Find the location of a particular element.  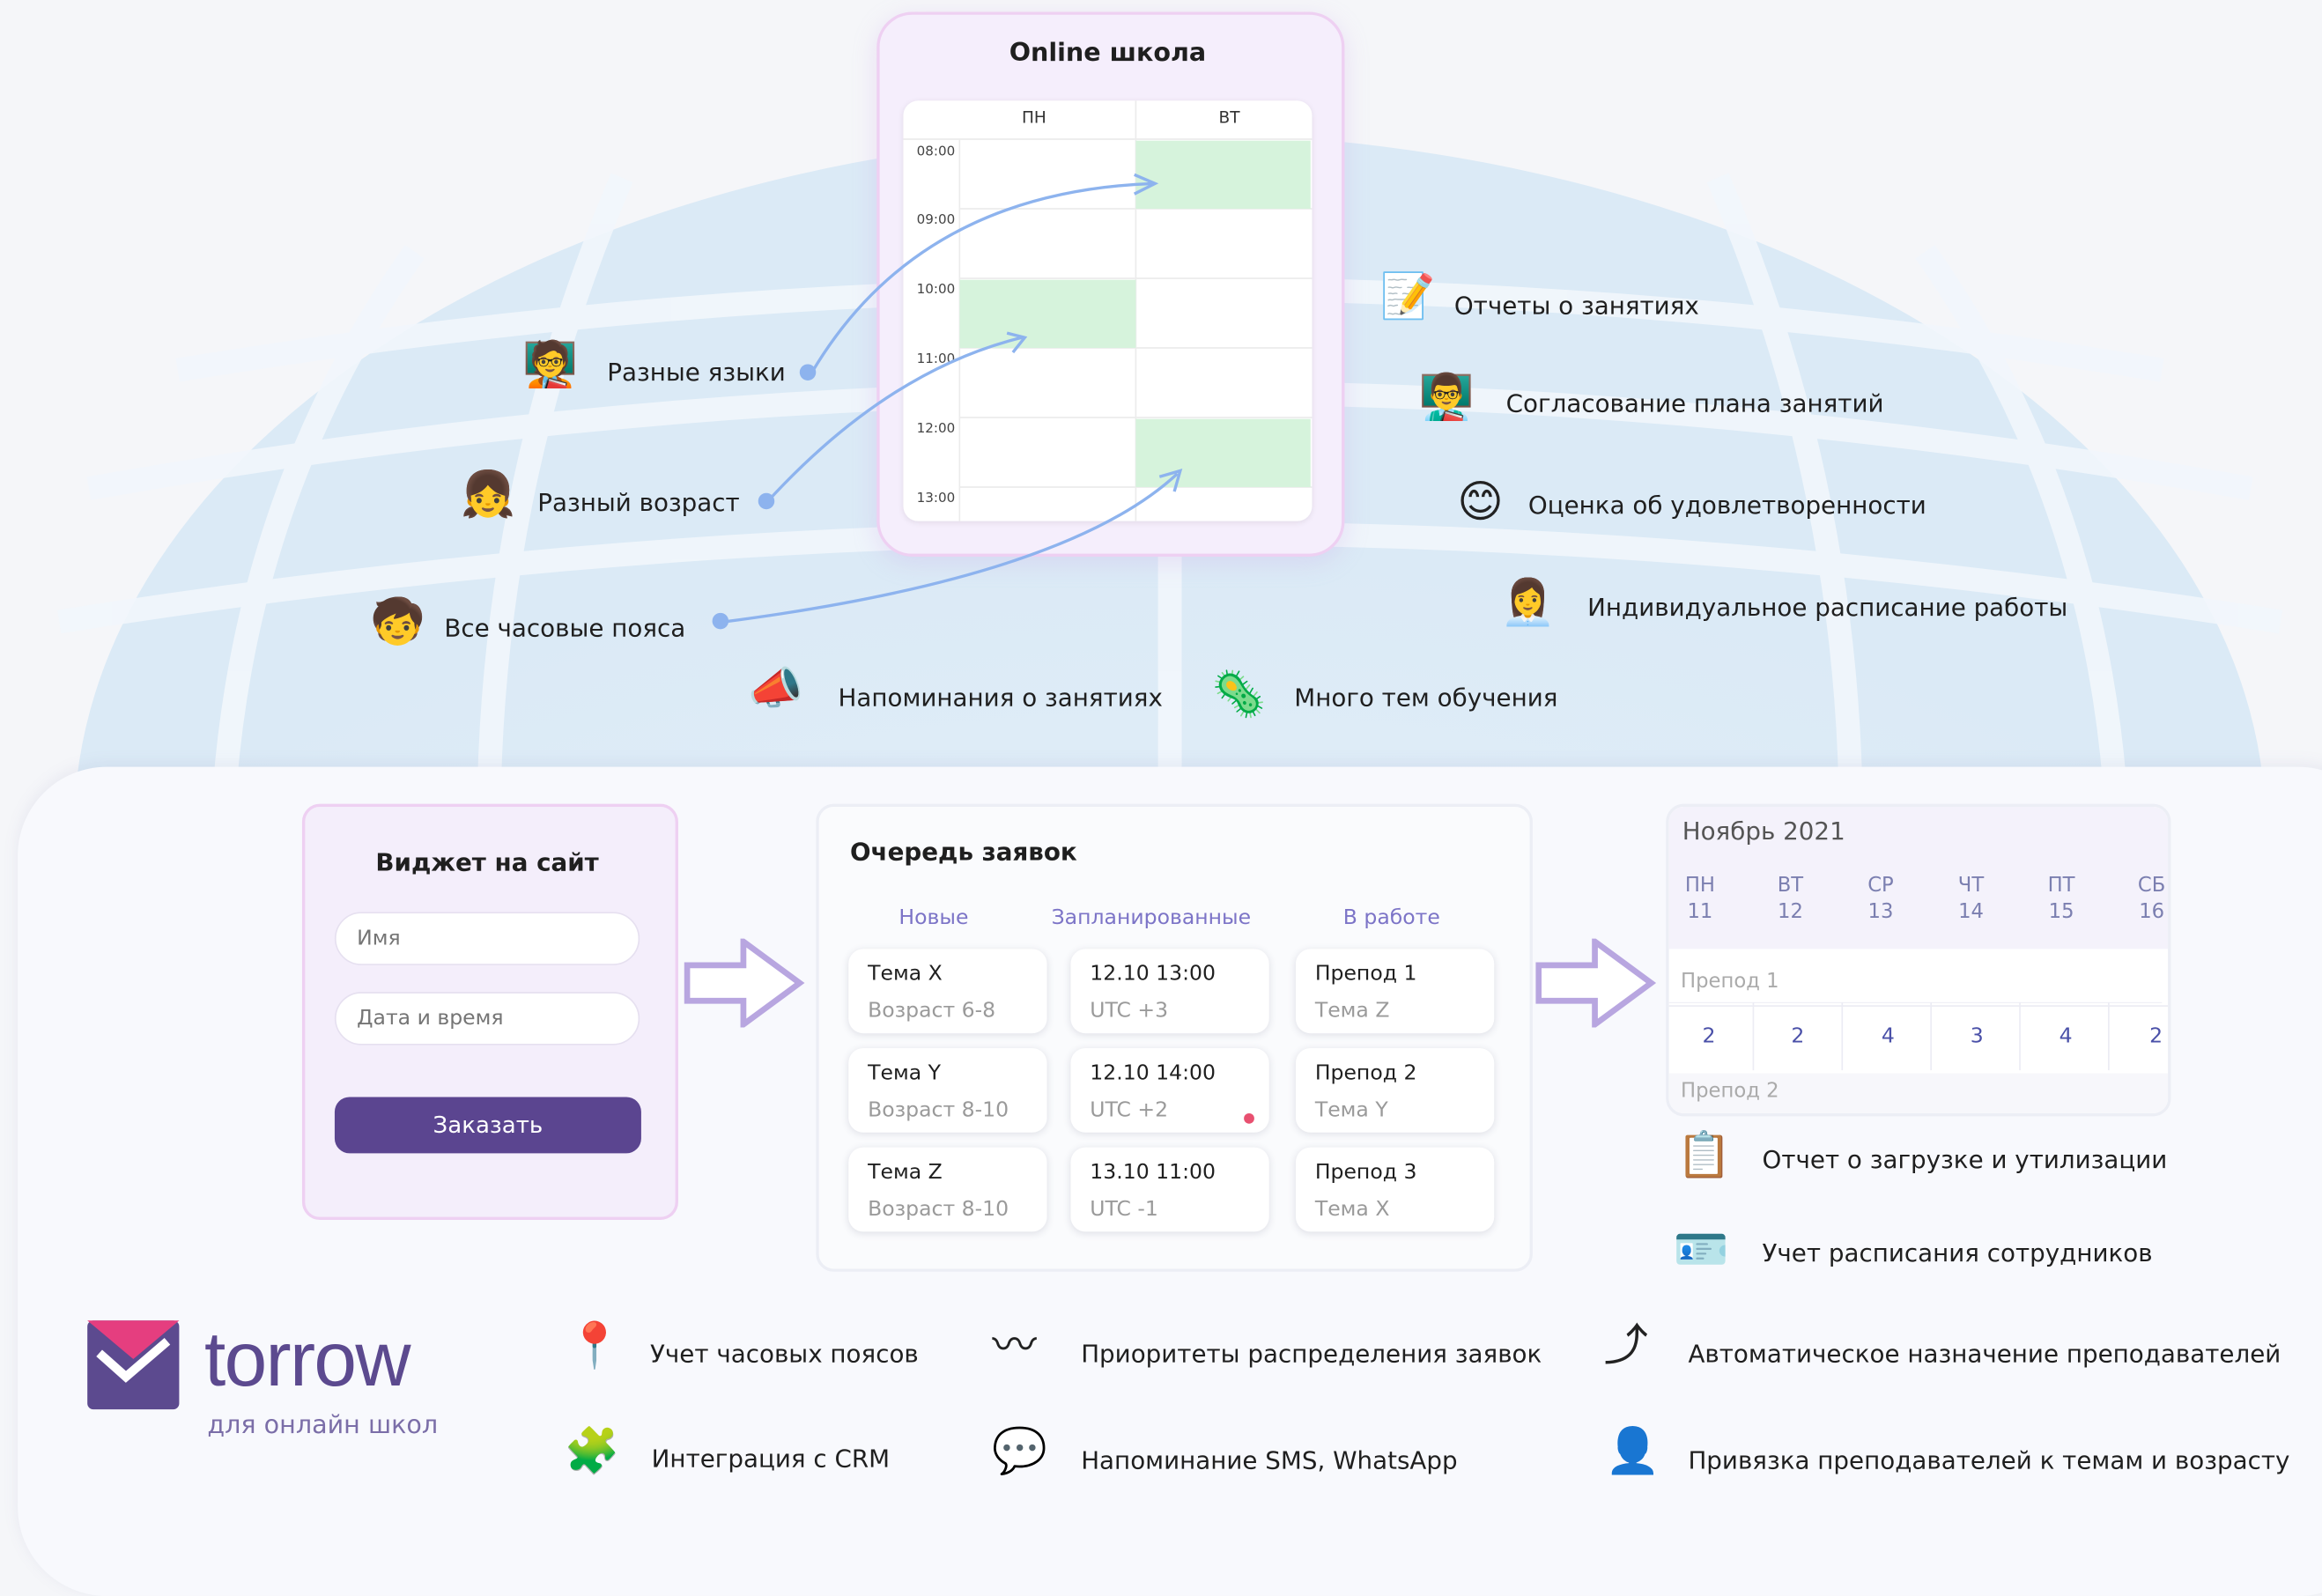

feature-crm: Интеграция с CRM is located at coordinates (771, 1459).